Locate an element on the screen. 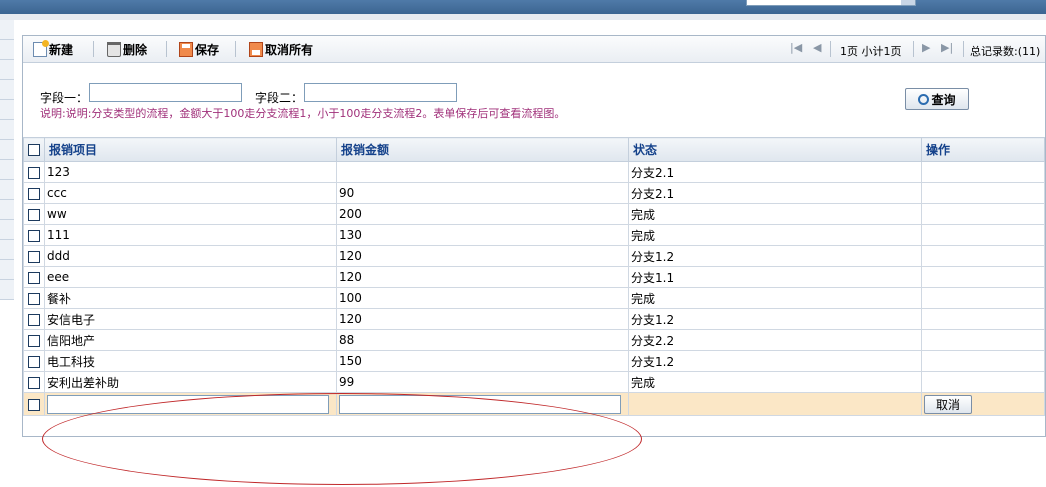 The height and width of the screenshot is (487, 1046). first-page-icon: |◀ is located at coordinates (796, 47).